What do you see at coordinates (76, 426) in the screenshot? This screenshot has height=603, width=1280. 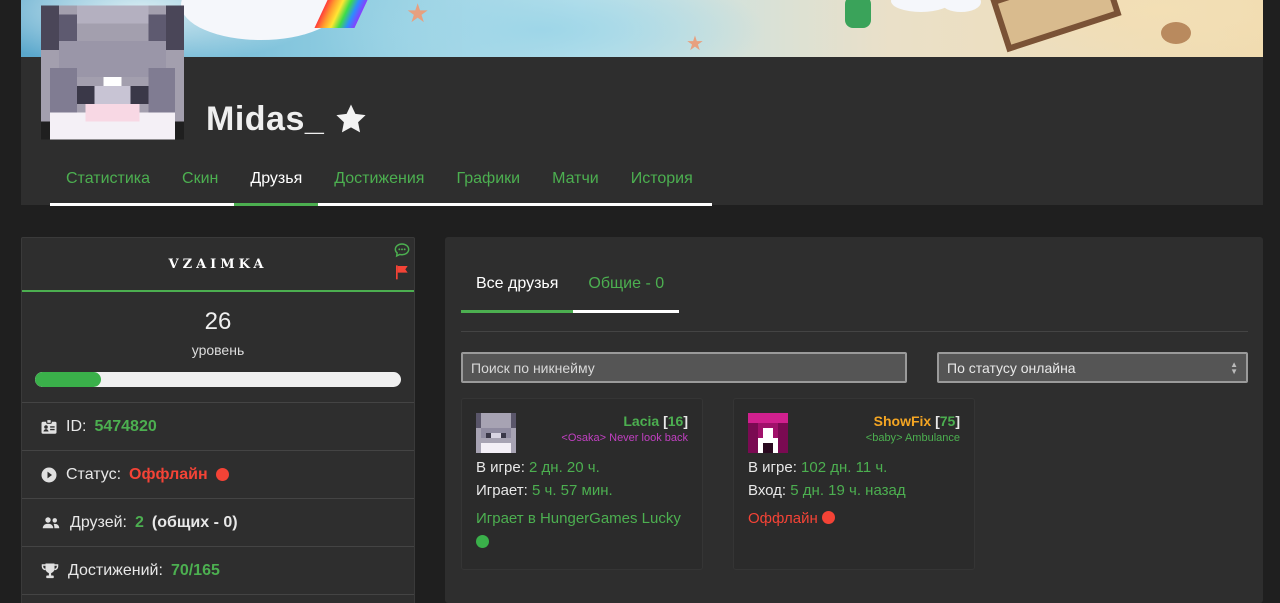 I see `id-label: ID:` at bounding box center [76, 426].